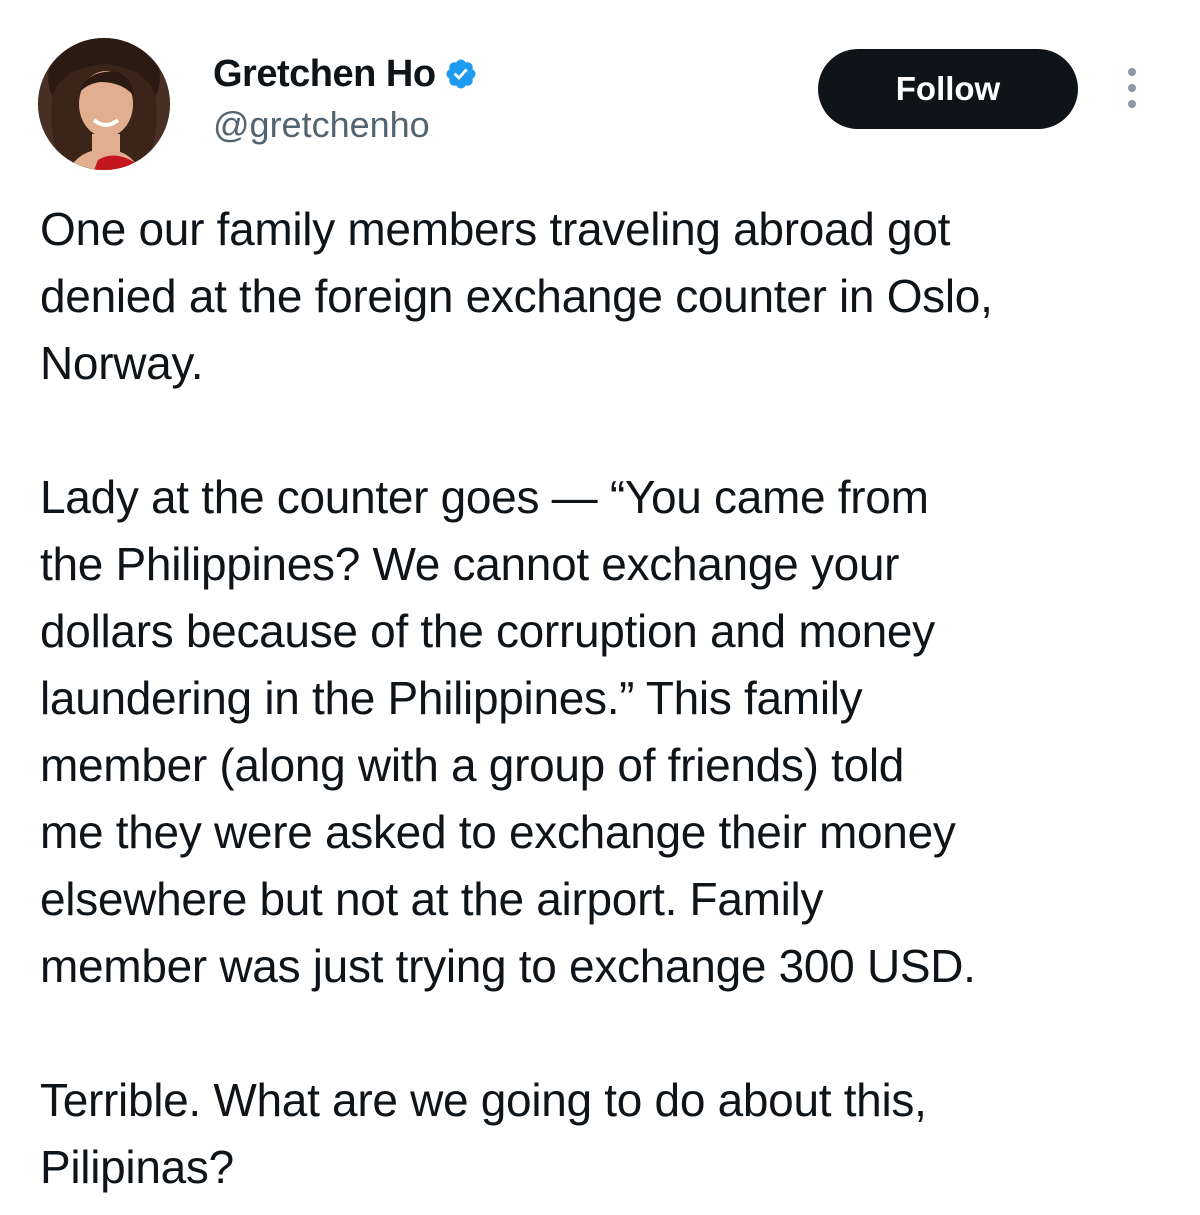 The image size is (1200, 1215). I want to click on text-line: the Philippines? We cannot exchange your, so click(470, 564).